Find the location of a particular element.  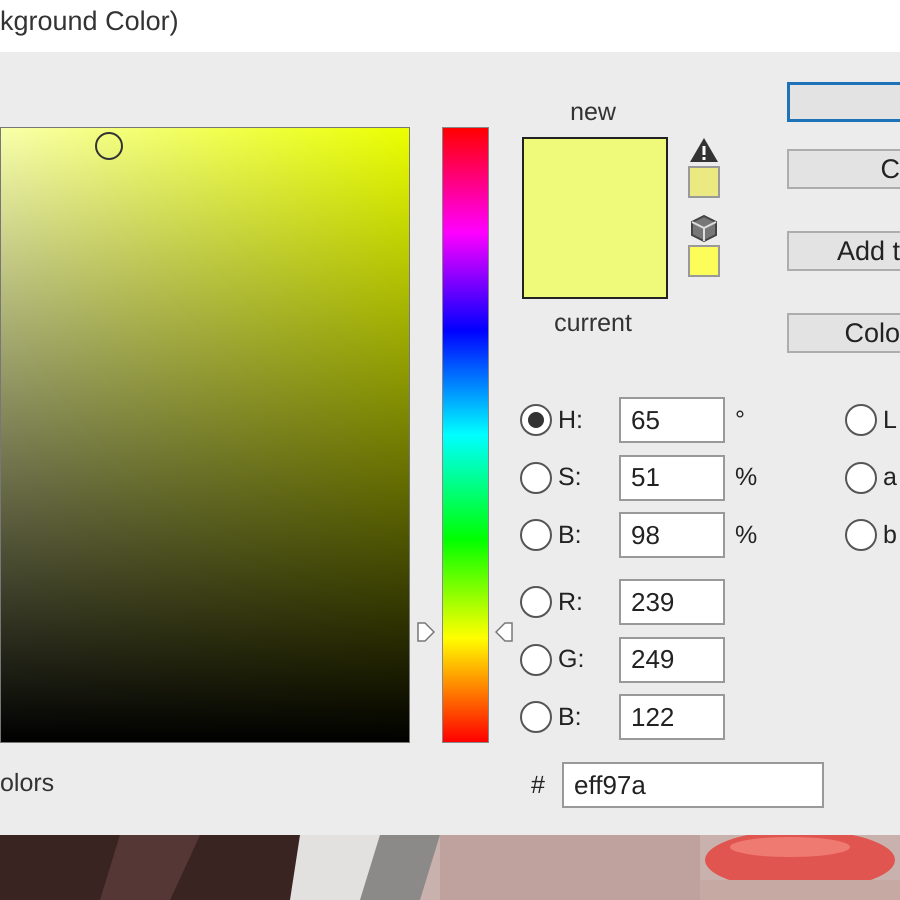

hue-slider-thumb is located at coordinates (465, 632).